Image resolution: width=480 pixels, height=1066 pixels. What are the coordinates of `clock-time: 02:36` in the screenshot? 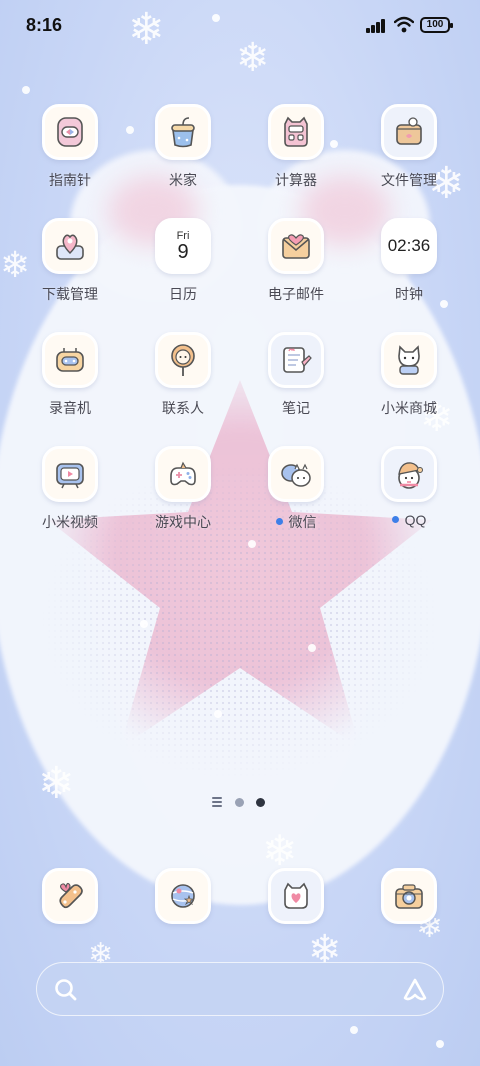 It's located at (409, 245).